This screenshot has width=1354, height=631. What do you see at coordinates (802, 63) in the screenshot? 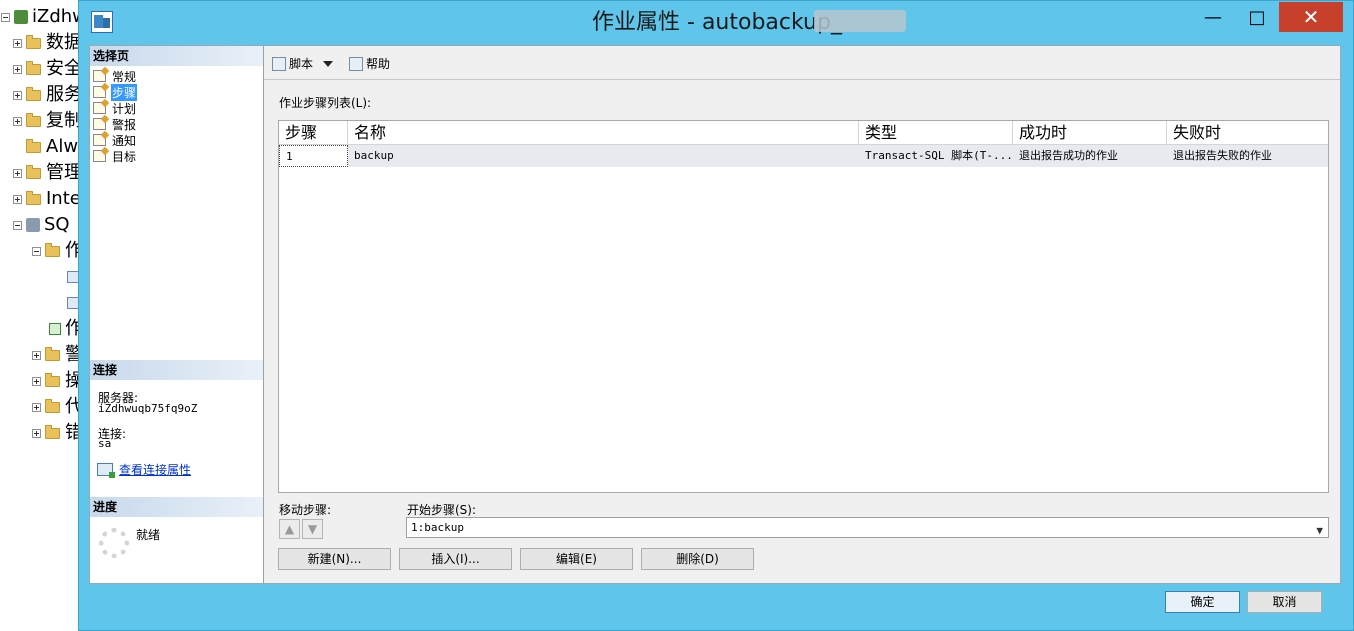
I see `toolbar: 脚本 帮助` at bounding box center [802, 63].